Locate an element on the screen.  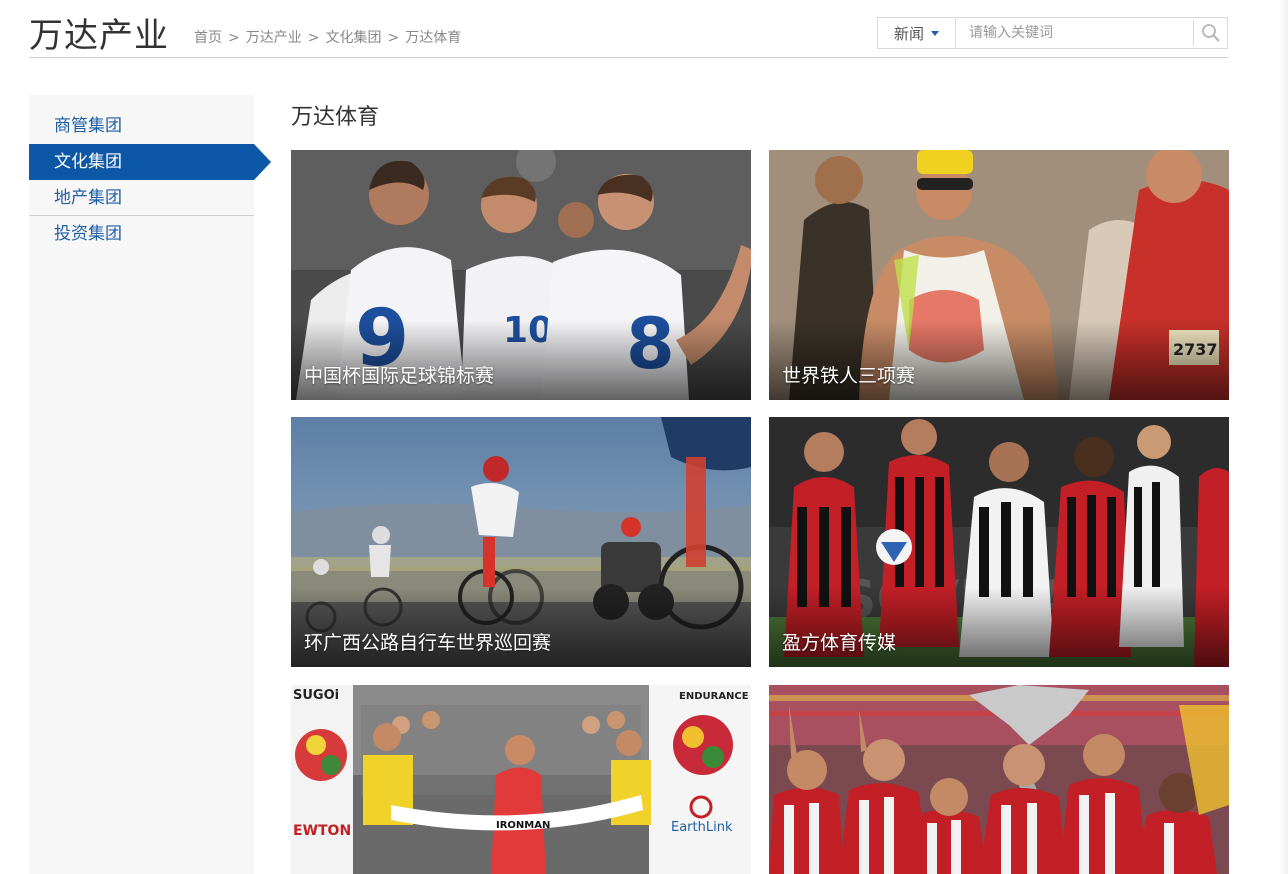
card-tour-of-guangxi: 环广西公路自行车世界巡回赛 is located at coordinates (521, 542).